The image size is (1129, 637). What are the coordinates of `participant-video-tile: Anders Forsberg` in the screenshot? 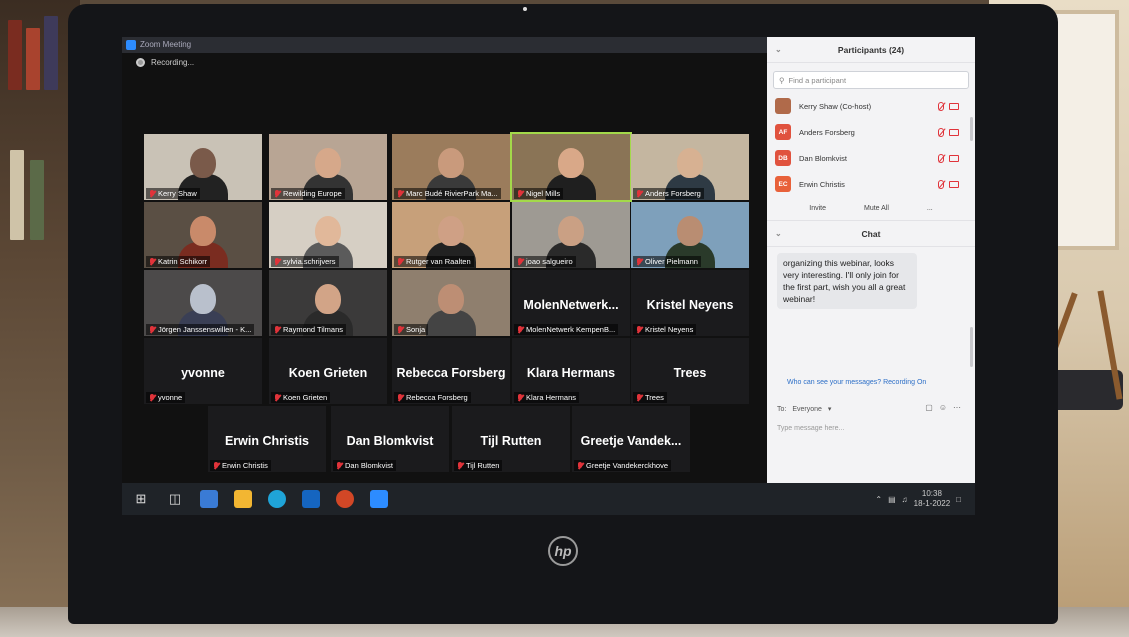 It's located at (690, 167).